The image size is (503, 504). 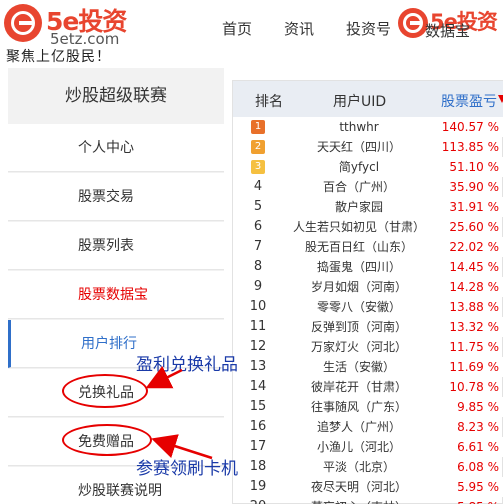 What do you see at coordinates (258, 466) in the screenshot?
I see `rank-cell: 18` at bounding box center [258, 466].